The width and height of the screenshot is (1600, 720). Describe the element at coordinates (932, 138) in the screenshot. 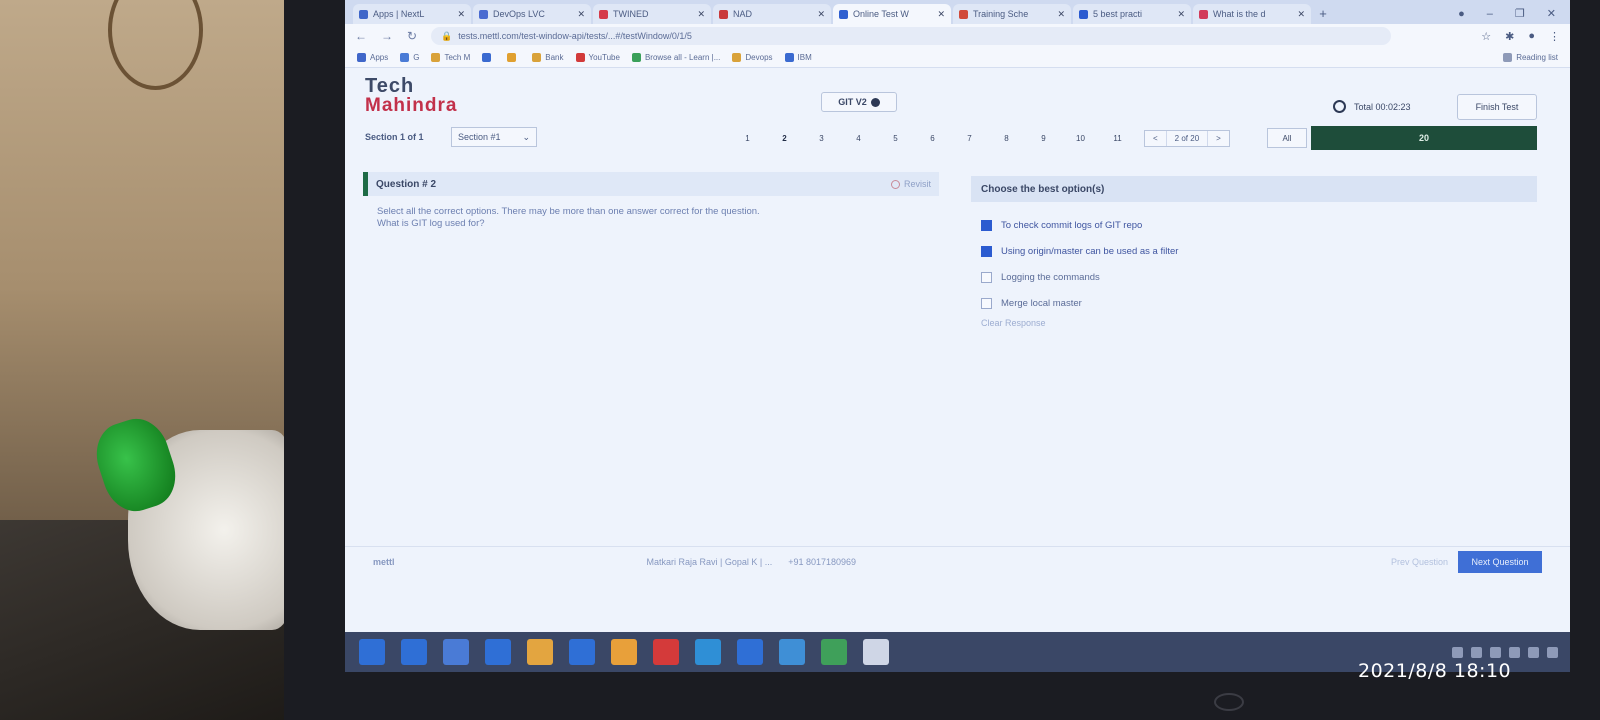

I see `question-number: 6` at that location.